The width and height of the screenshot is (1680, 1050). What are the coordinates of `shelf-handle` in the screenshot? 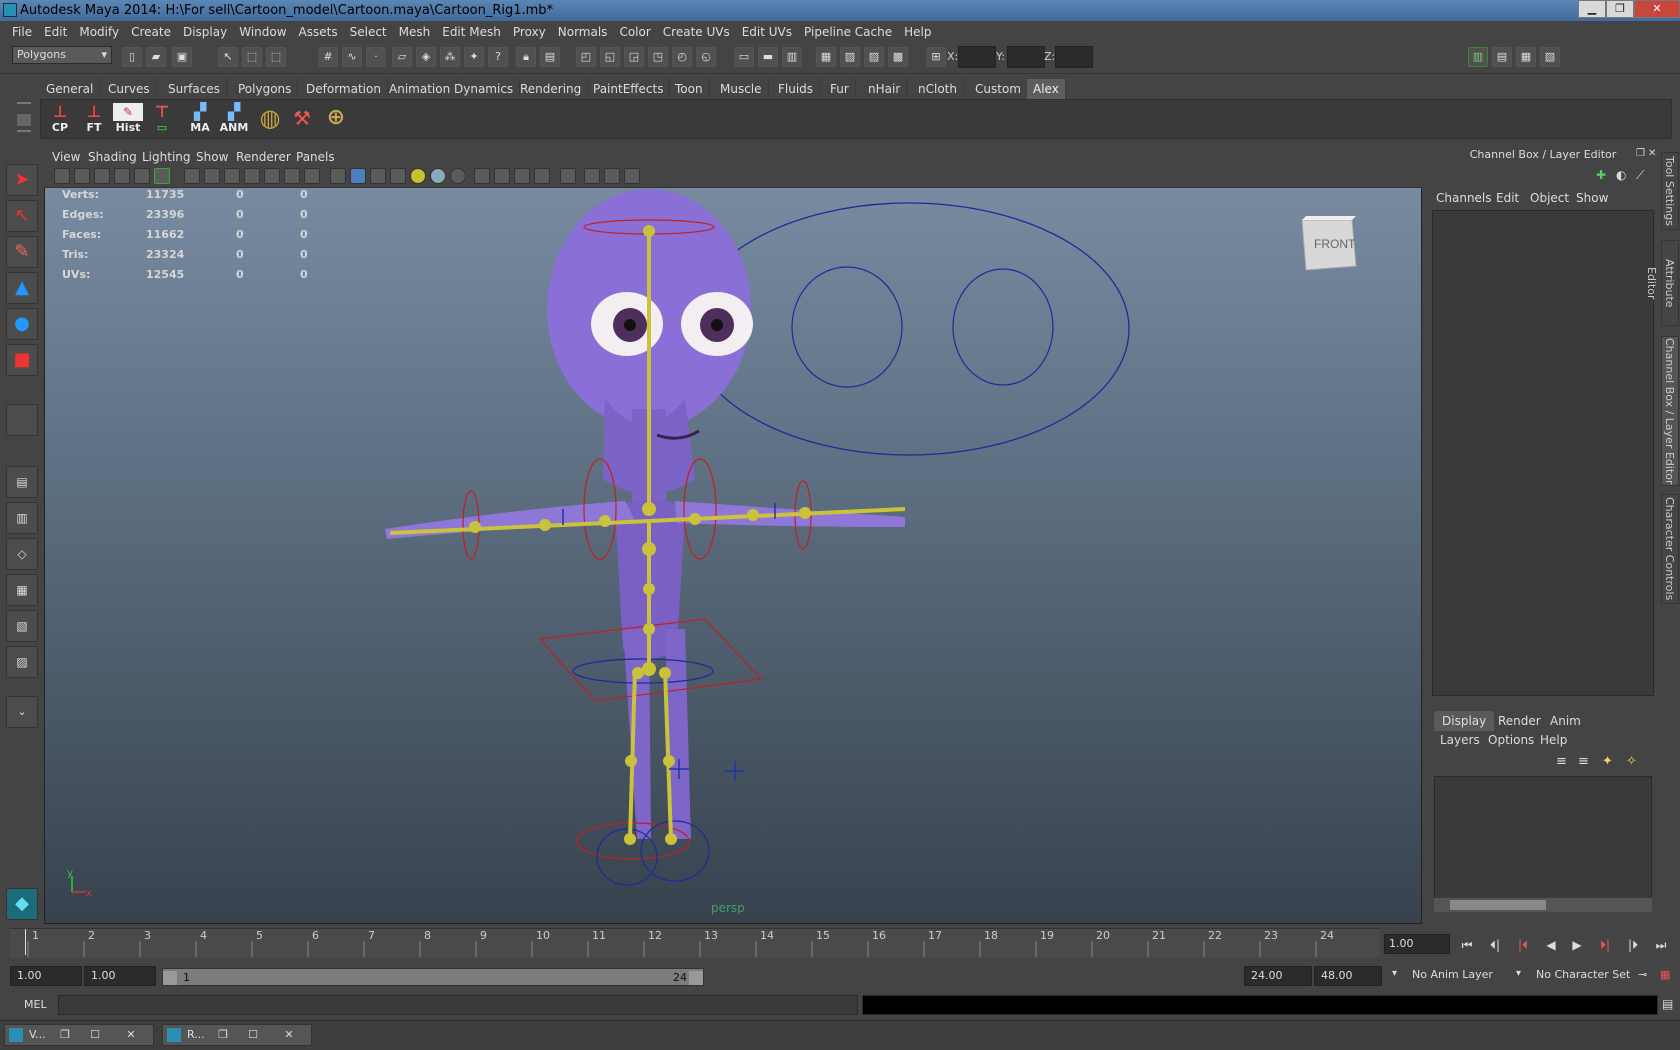 It's located at (24, 119).